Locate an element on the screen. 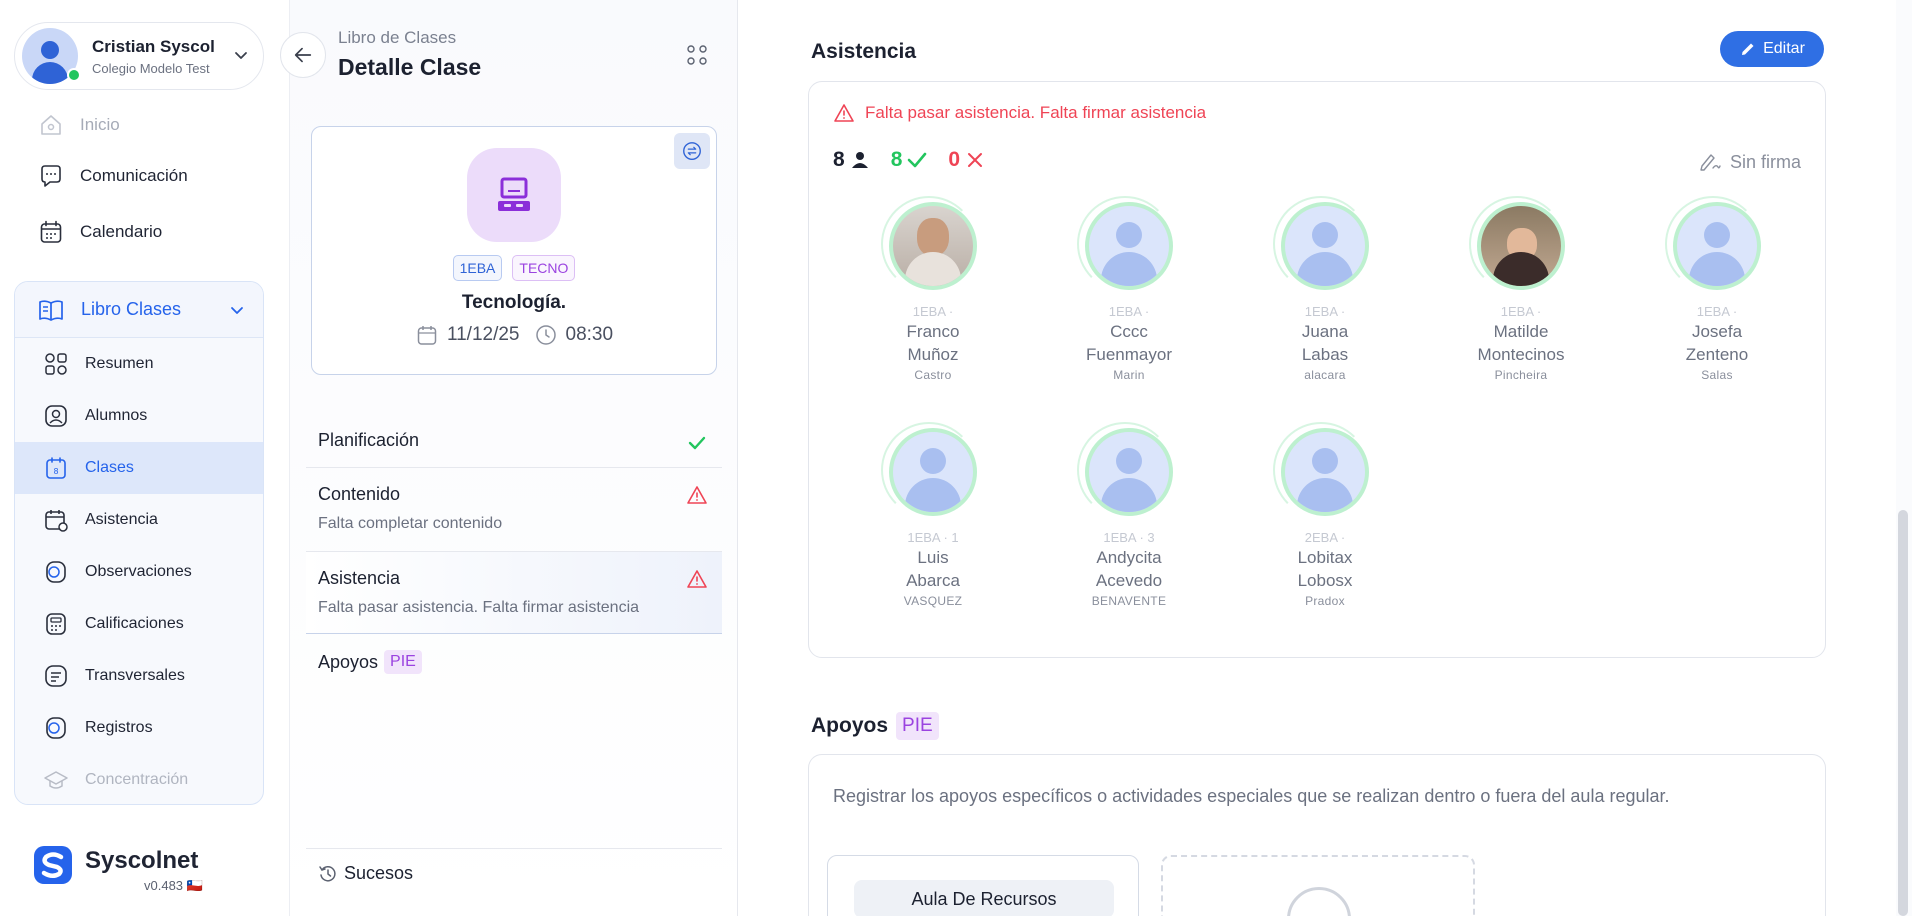 This screenshot has width=1912, height=916. student-card: 1EBA · Matilde Montecinos Pincheira is located at coordinates (1521, 289).